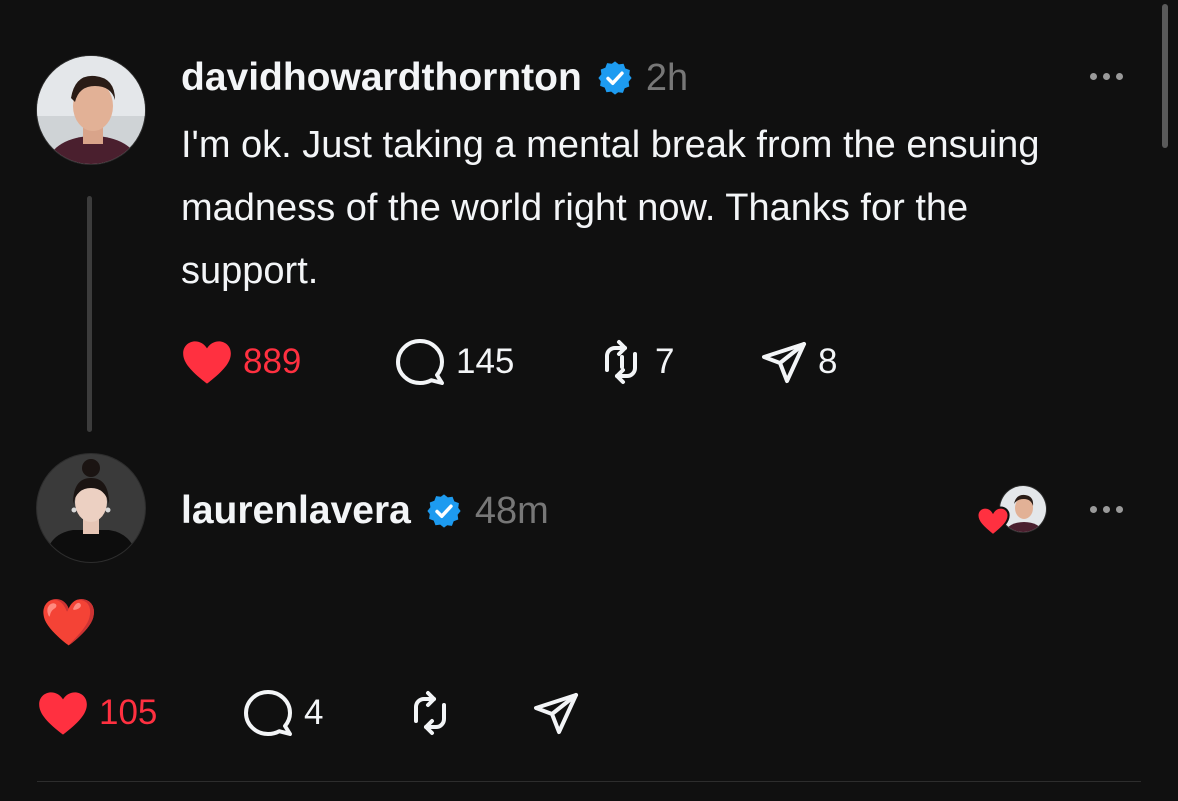 This screenshot has height=801, width=1178. I want to click on post-header: davidhowardthornton 2h, so click(434, 78).